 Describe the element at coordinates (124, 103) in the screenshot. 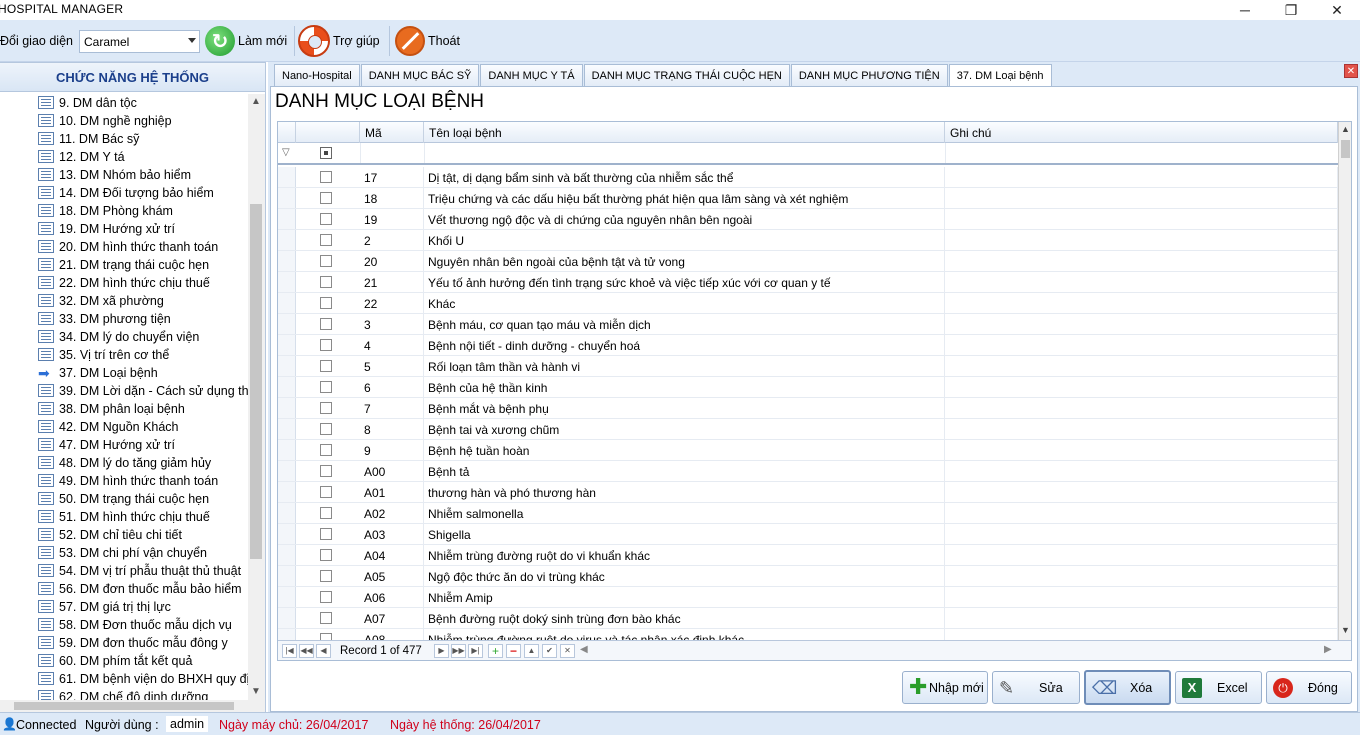

I see `sidebar-item: 9. DM dân tộc` at that location.